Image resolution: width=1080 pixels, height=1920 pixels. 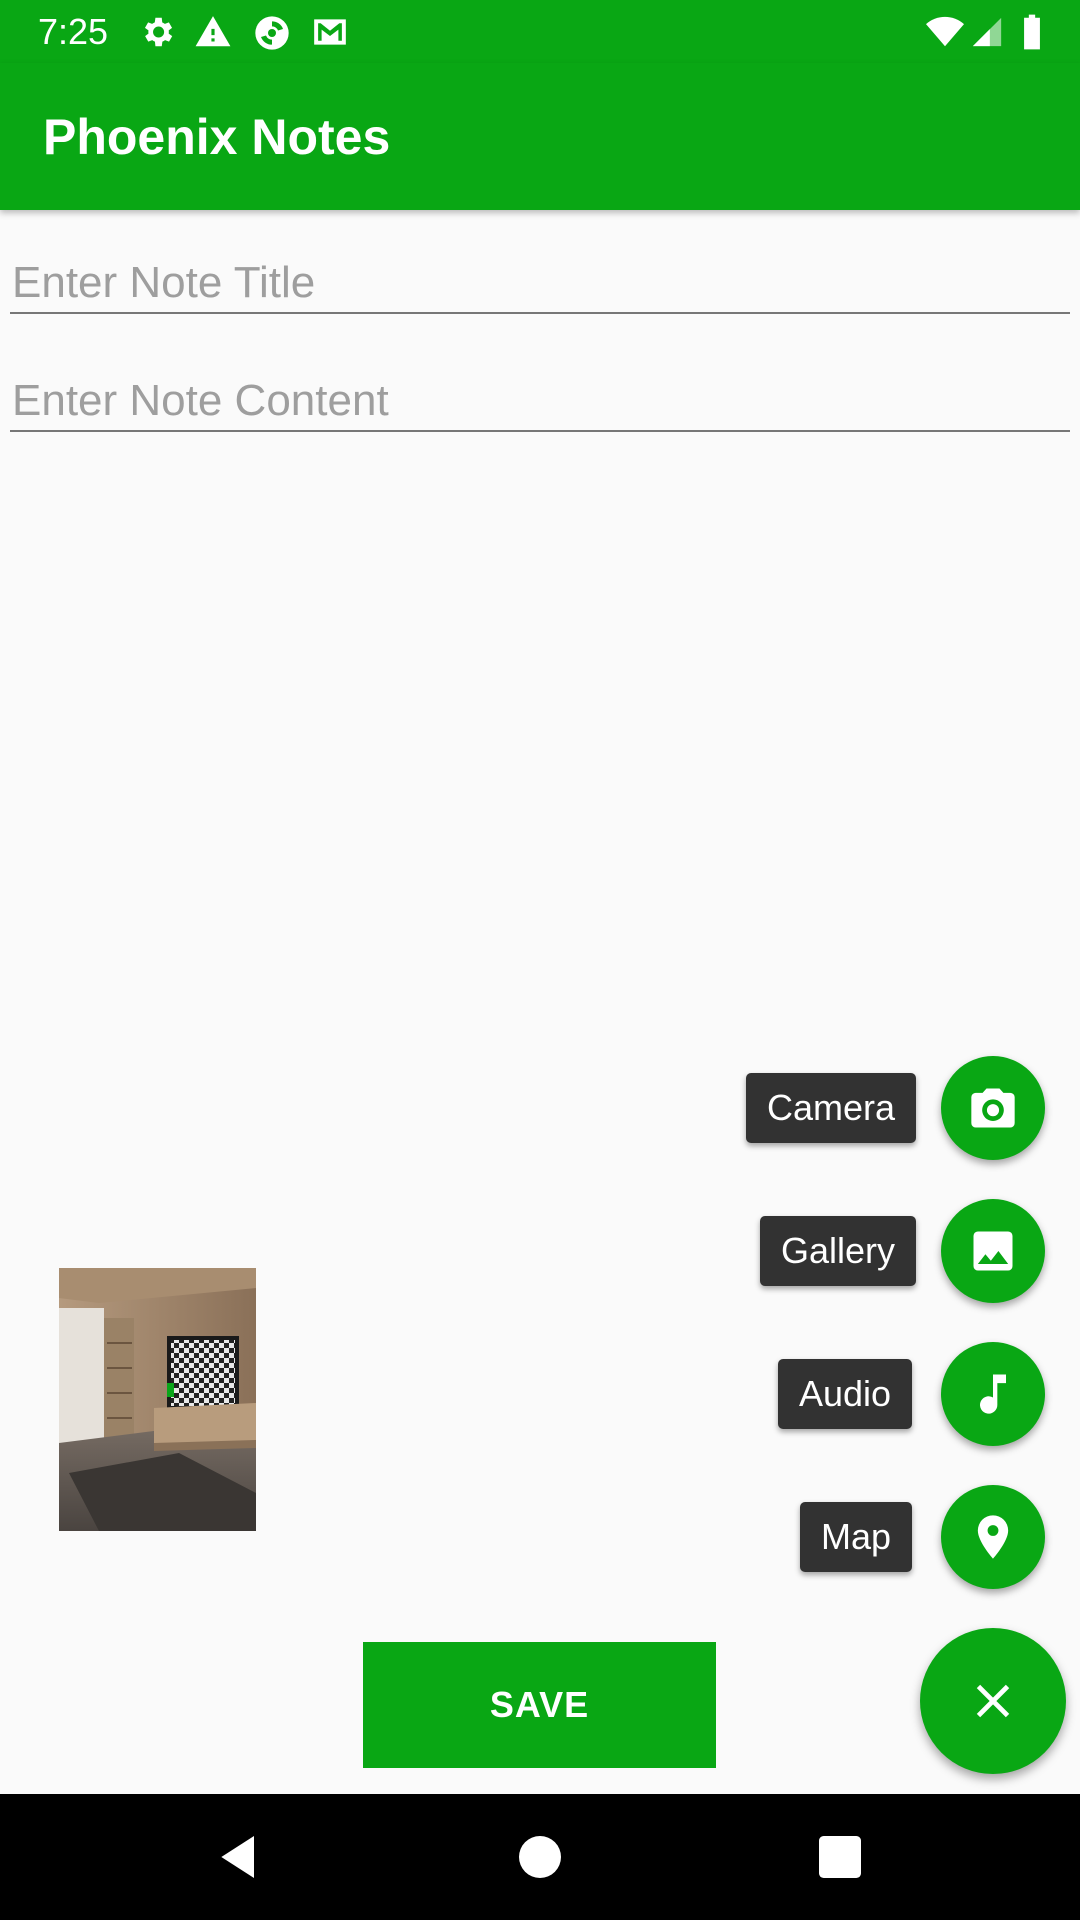 What do you see at coordinates (217, 137) in the screenshot?
I see `app-title: Phoenix Notes` at bounding box center [217, 137].